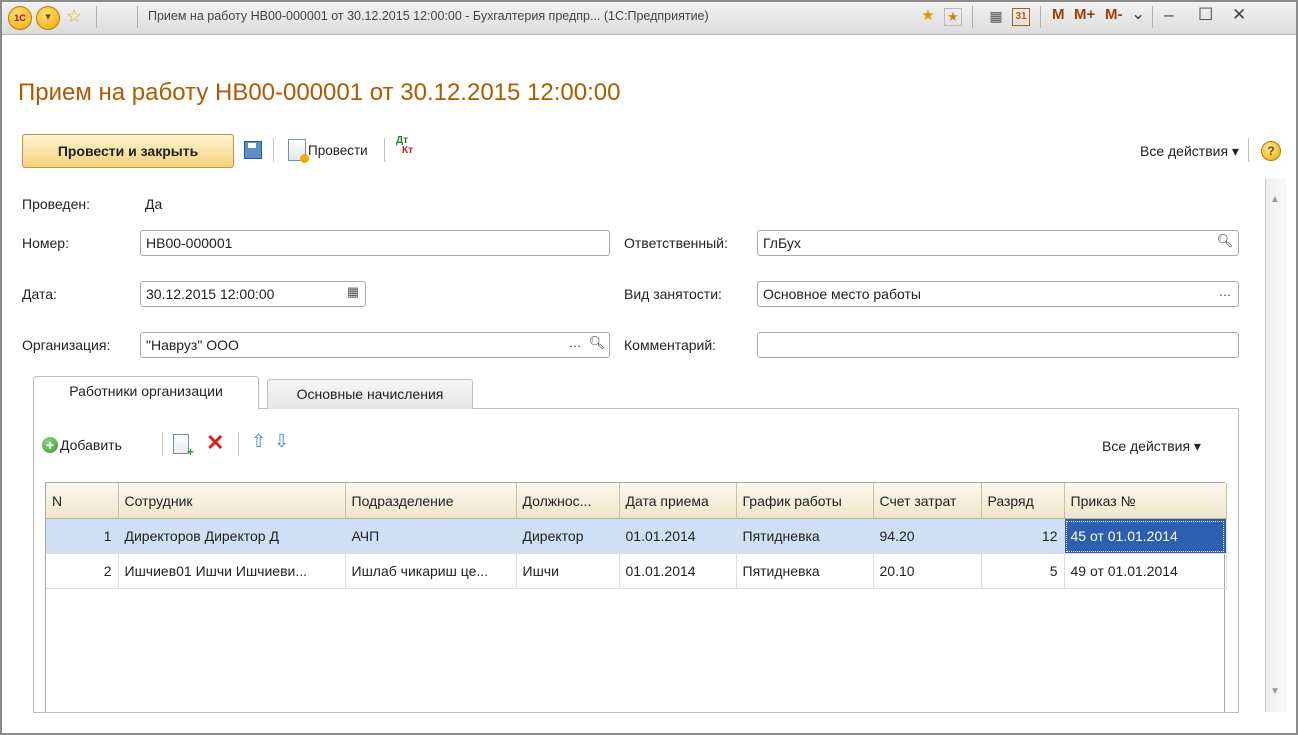 The image size is (1298, 735). What do you see at coordinates (128, 151) in the screenshot?
I see `post-and-close-button: Провести и закрыть` at bounding box center [128, 151].